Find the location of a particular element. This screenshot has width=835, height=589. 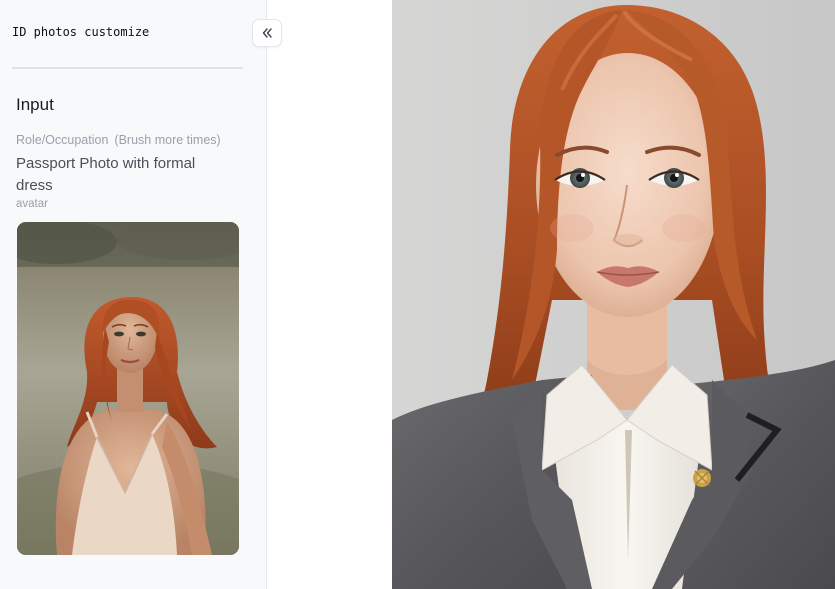

input-section-heading: Input is located at coordinates (35, 104).